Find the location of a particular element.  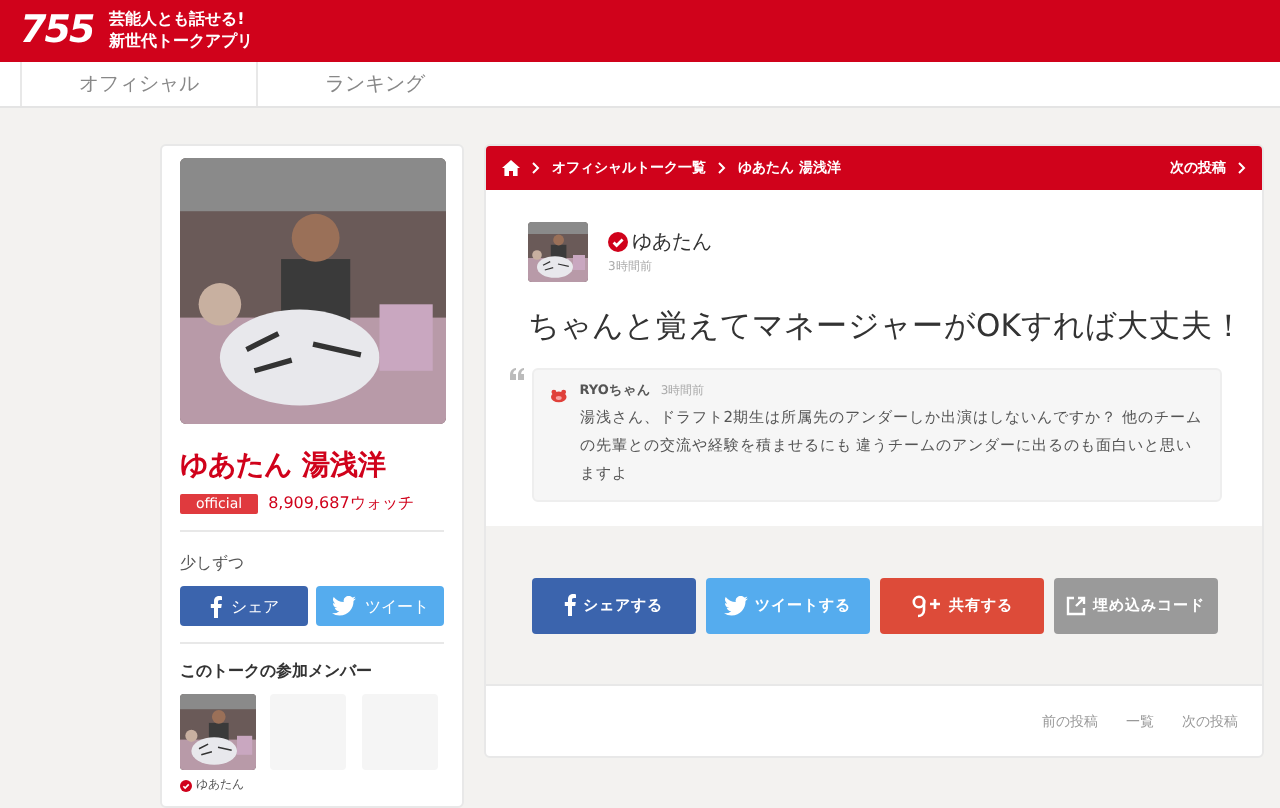

logo: 755 is located at coordinates (57, 30).